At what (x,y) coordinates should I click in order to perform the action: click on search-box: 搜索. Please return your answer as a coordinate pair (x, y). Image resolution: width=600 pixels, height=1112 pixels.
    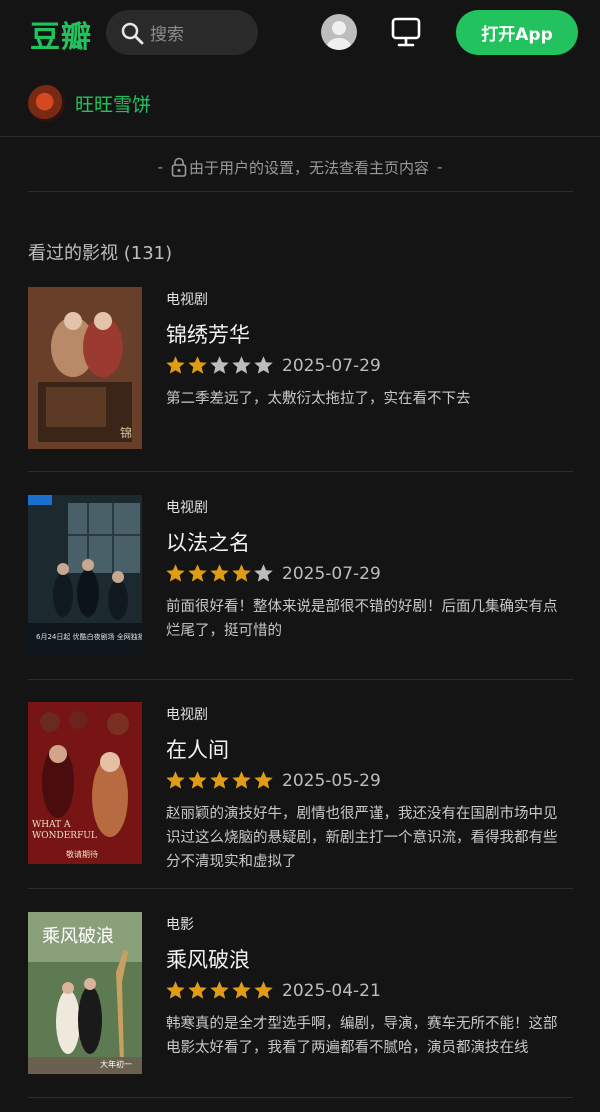
    Looking at the image, I should click on (182, 32).